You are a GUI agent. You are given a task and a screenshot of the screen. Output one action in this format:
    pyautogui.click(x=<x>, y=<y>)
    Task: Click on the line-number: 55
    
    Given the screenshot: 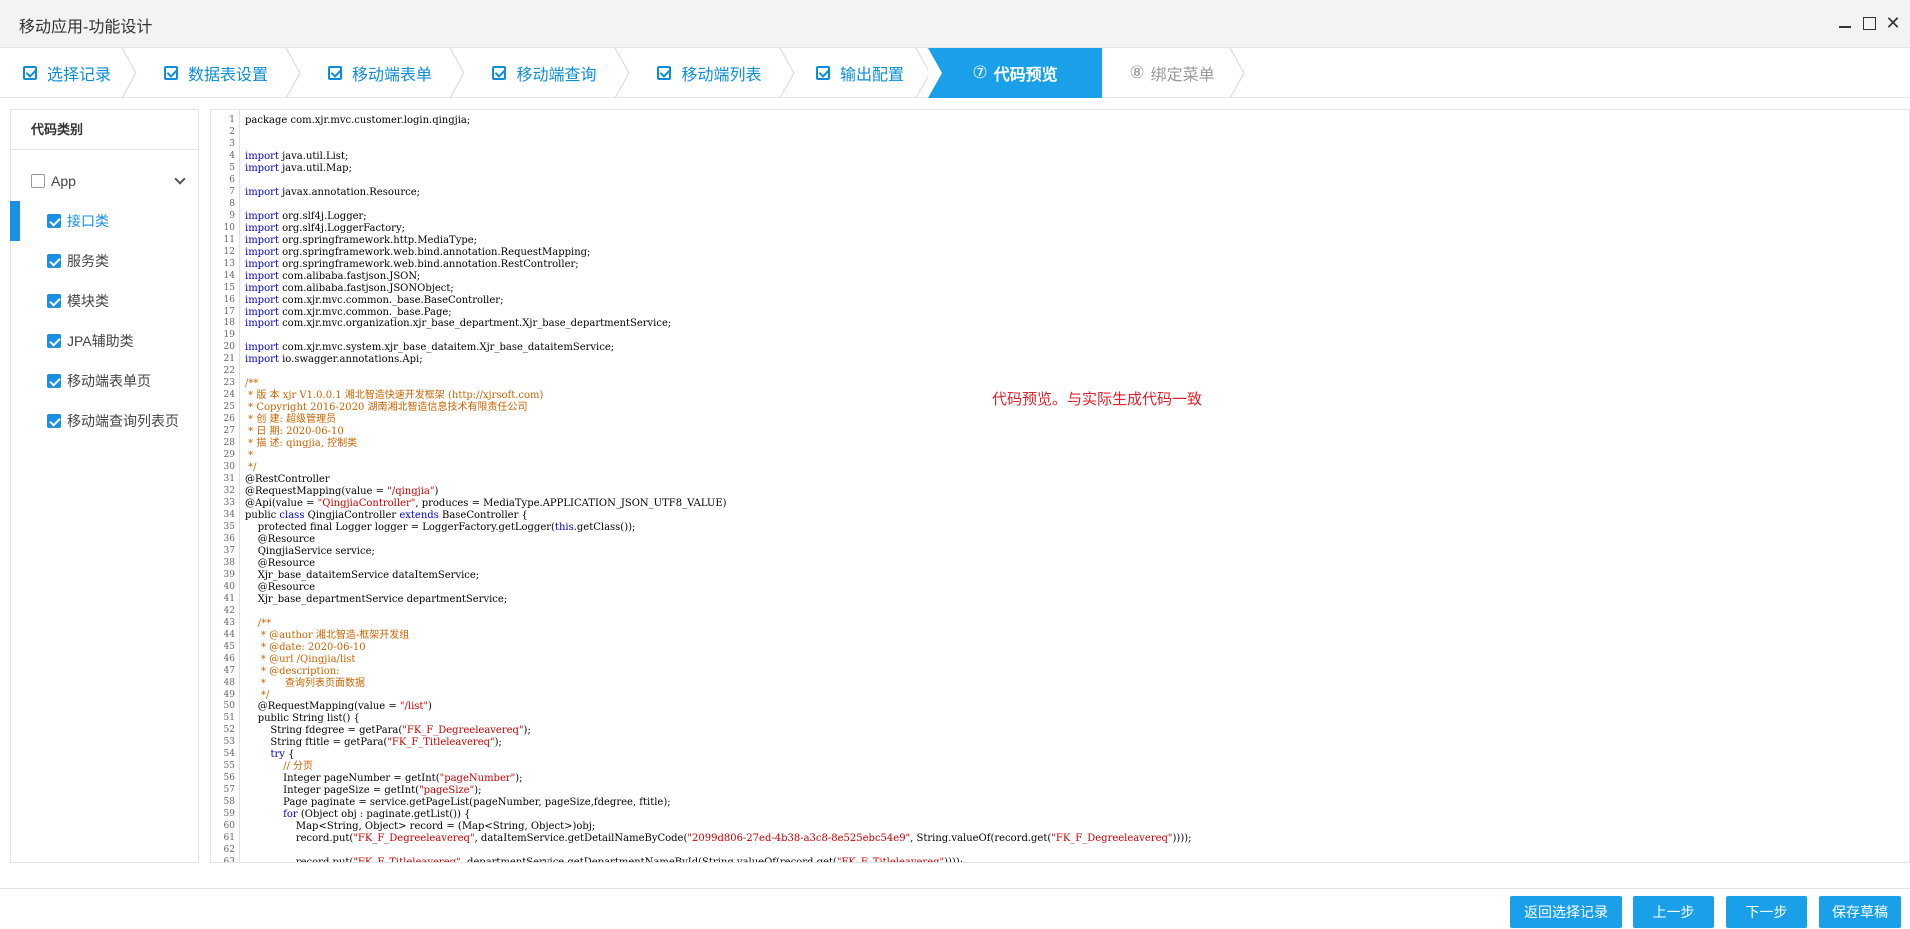 What is the action you would take?
    pyautogui.click(x=229, y=766)
    